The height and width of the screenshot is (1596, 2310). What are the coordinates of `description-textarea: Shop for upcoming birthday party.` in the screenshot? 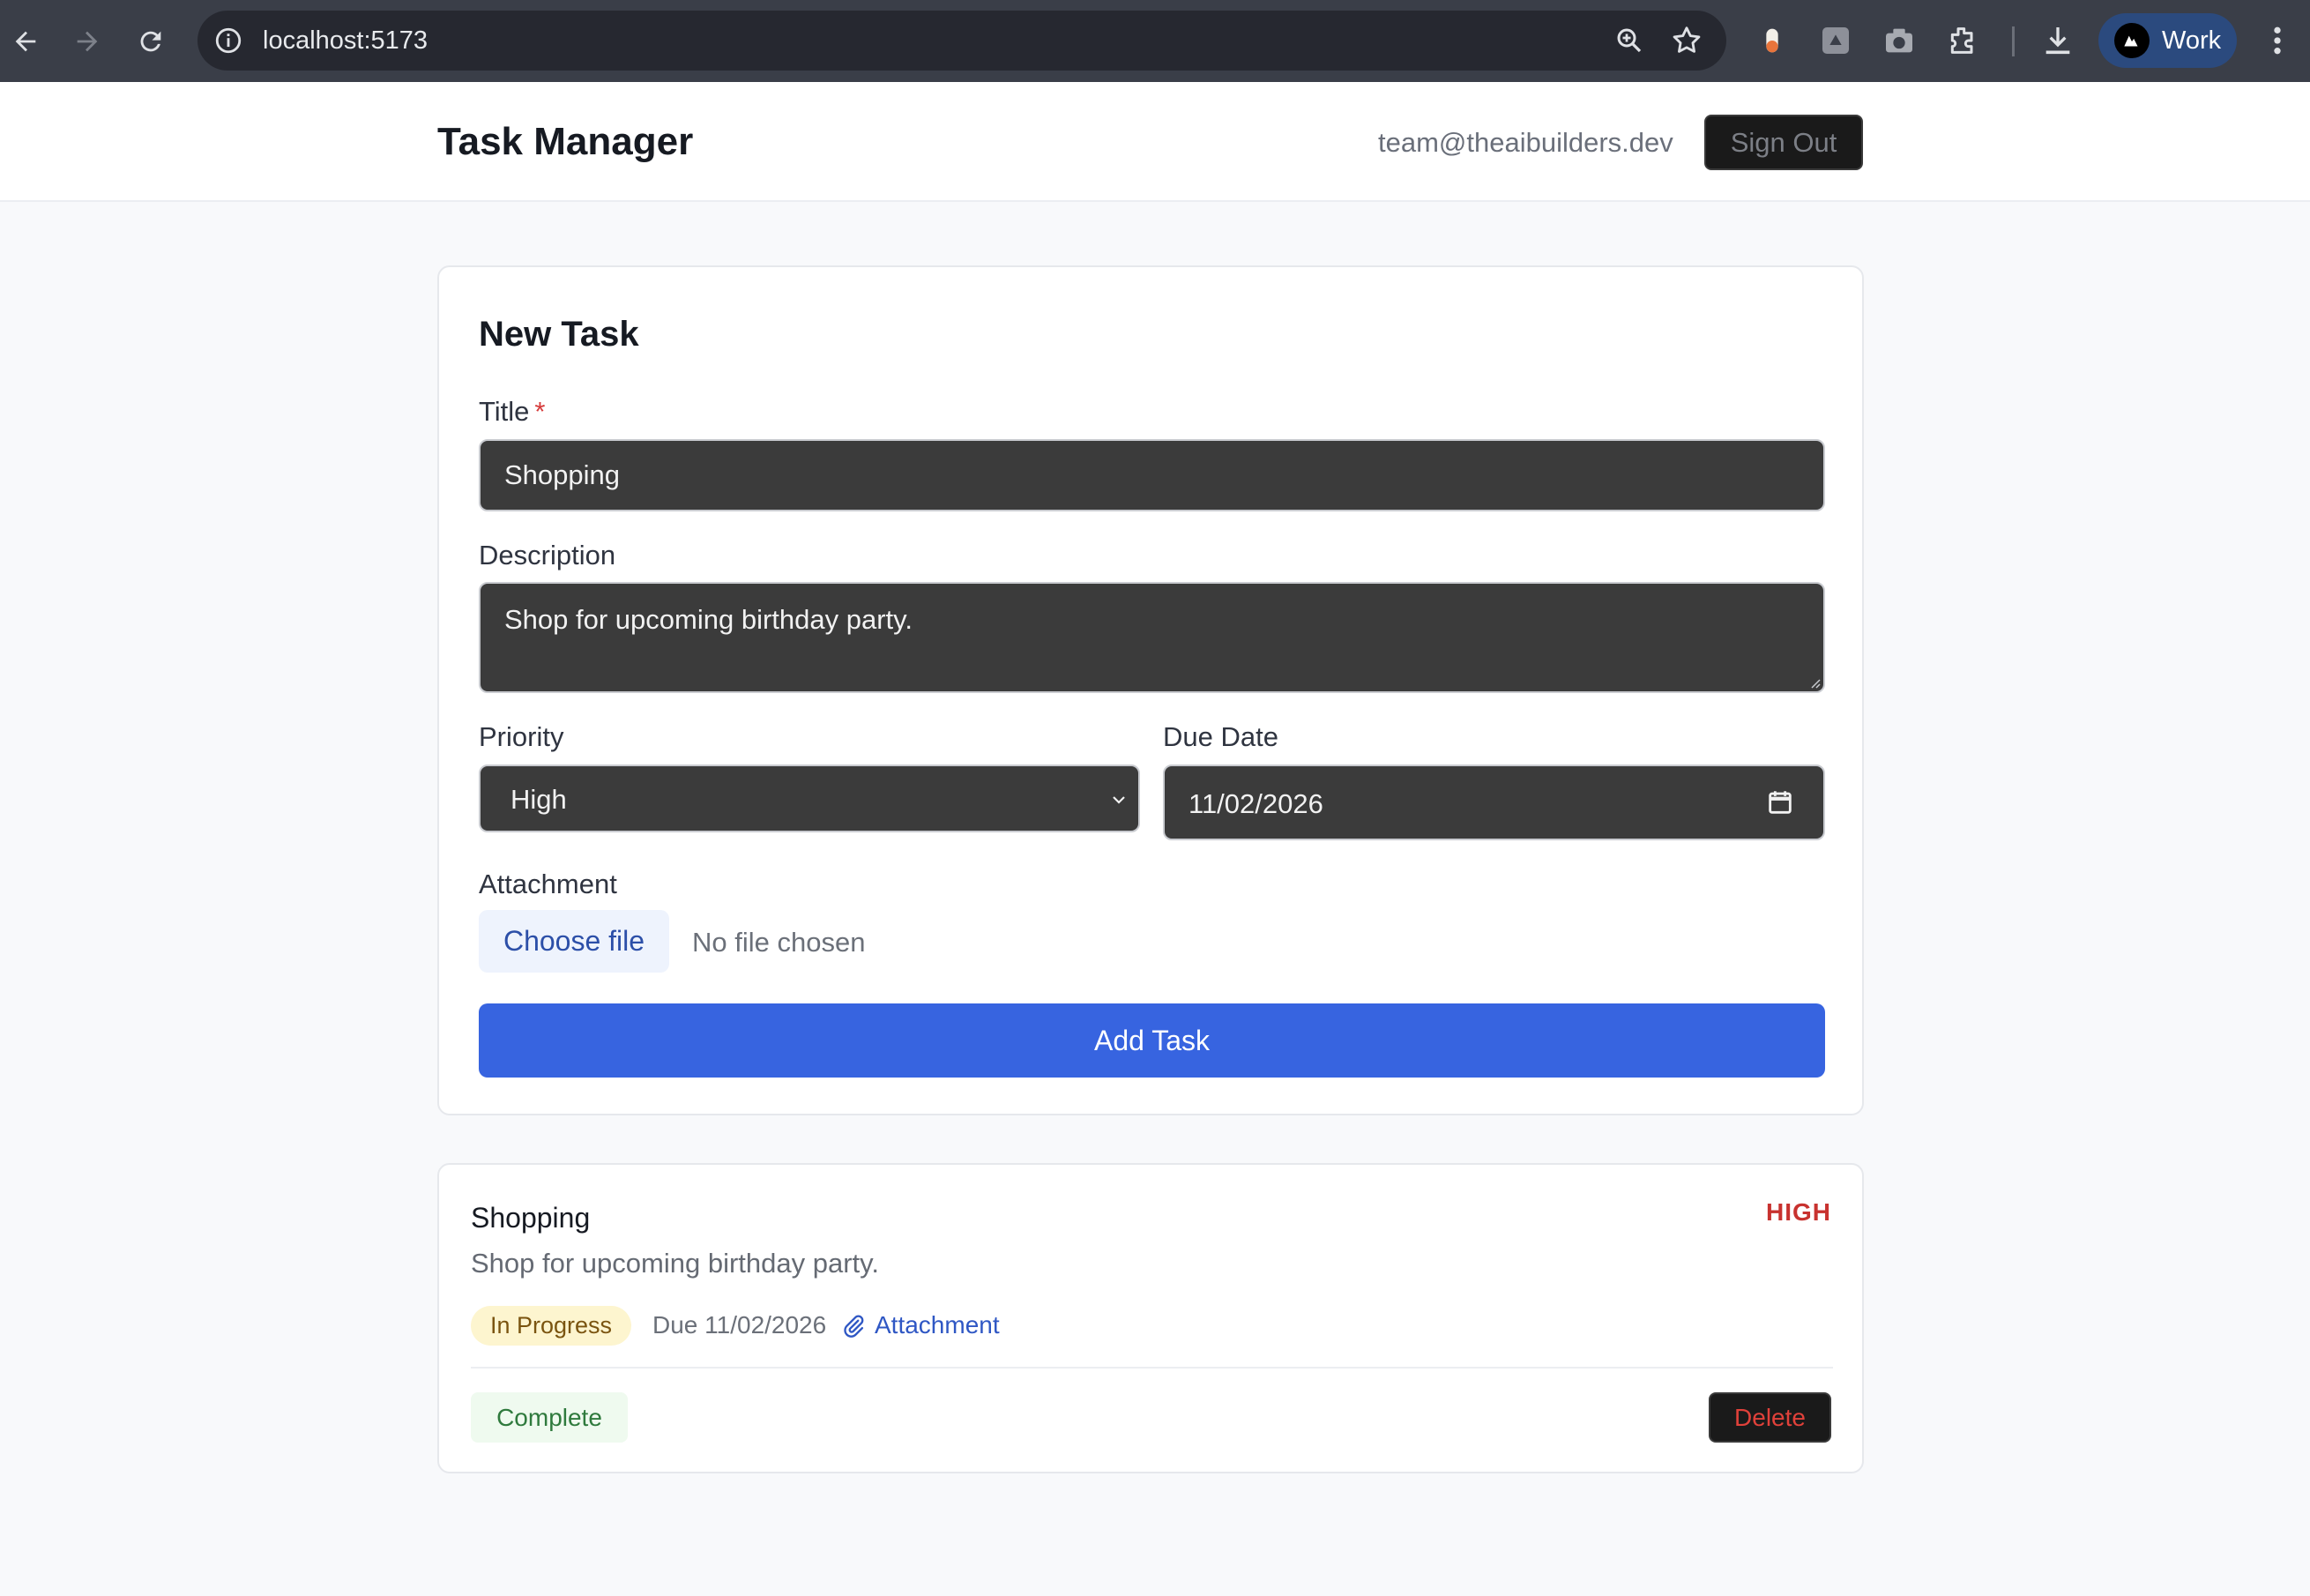 It's located at (1152, 637).